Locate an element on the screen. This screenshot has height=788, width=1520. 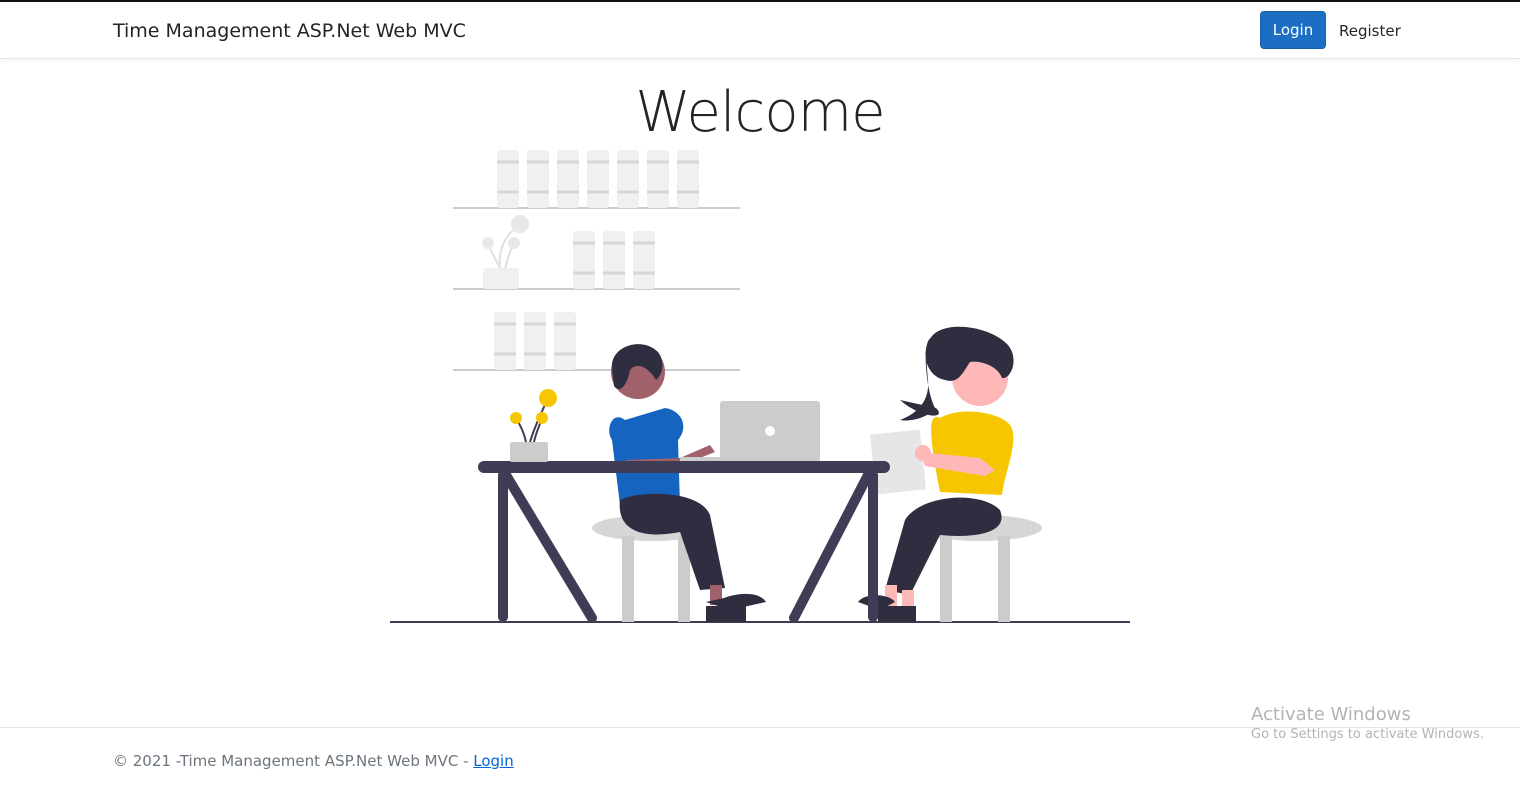
footer-login-link: Login is located at coordinates (493, 761).